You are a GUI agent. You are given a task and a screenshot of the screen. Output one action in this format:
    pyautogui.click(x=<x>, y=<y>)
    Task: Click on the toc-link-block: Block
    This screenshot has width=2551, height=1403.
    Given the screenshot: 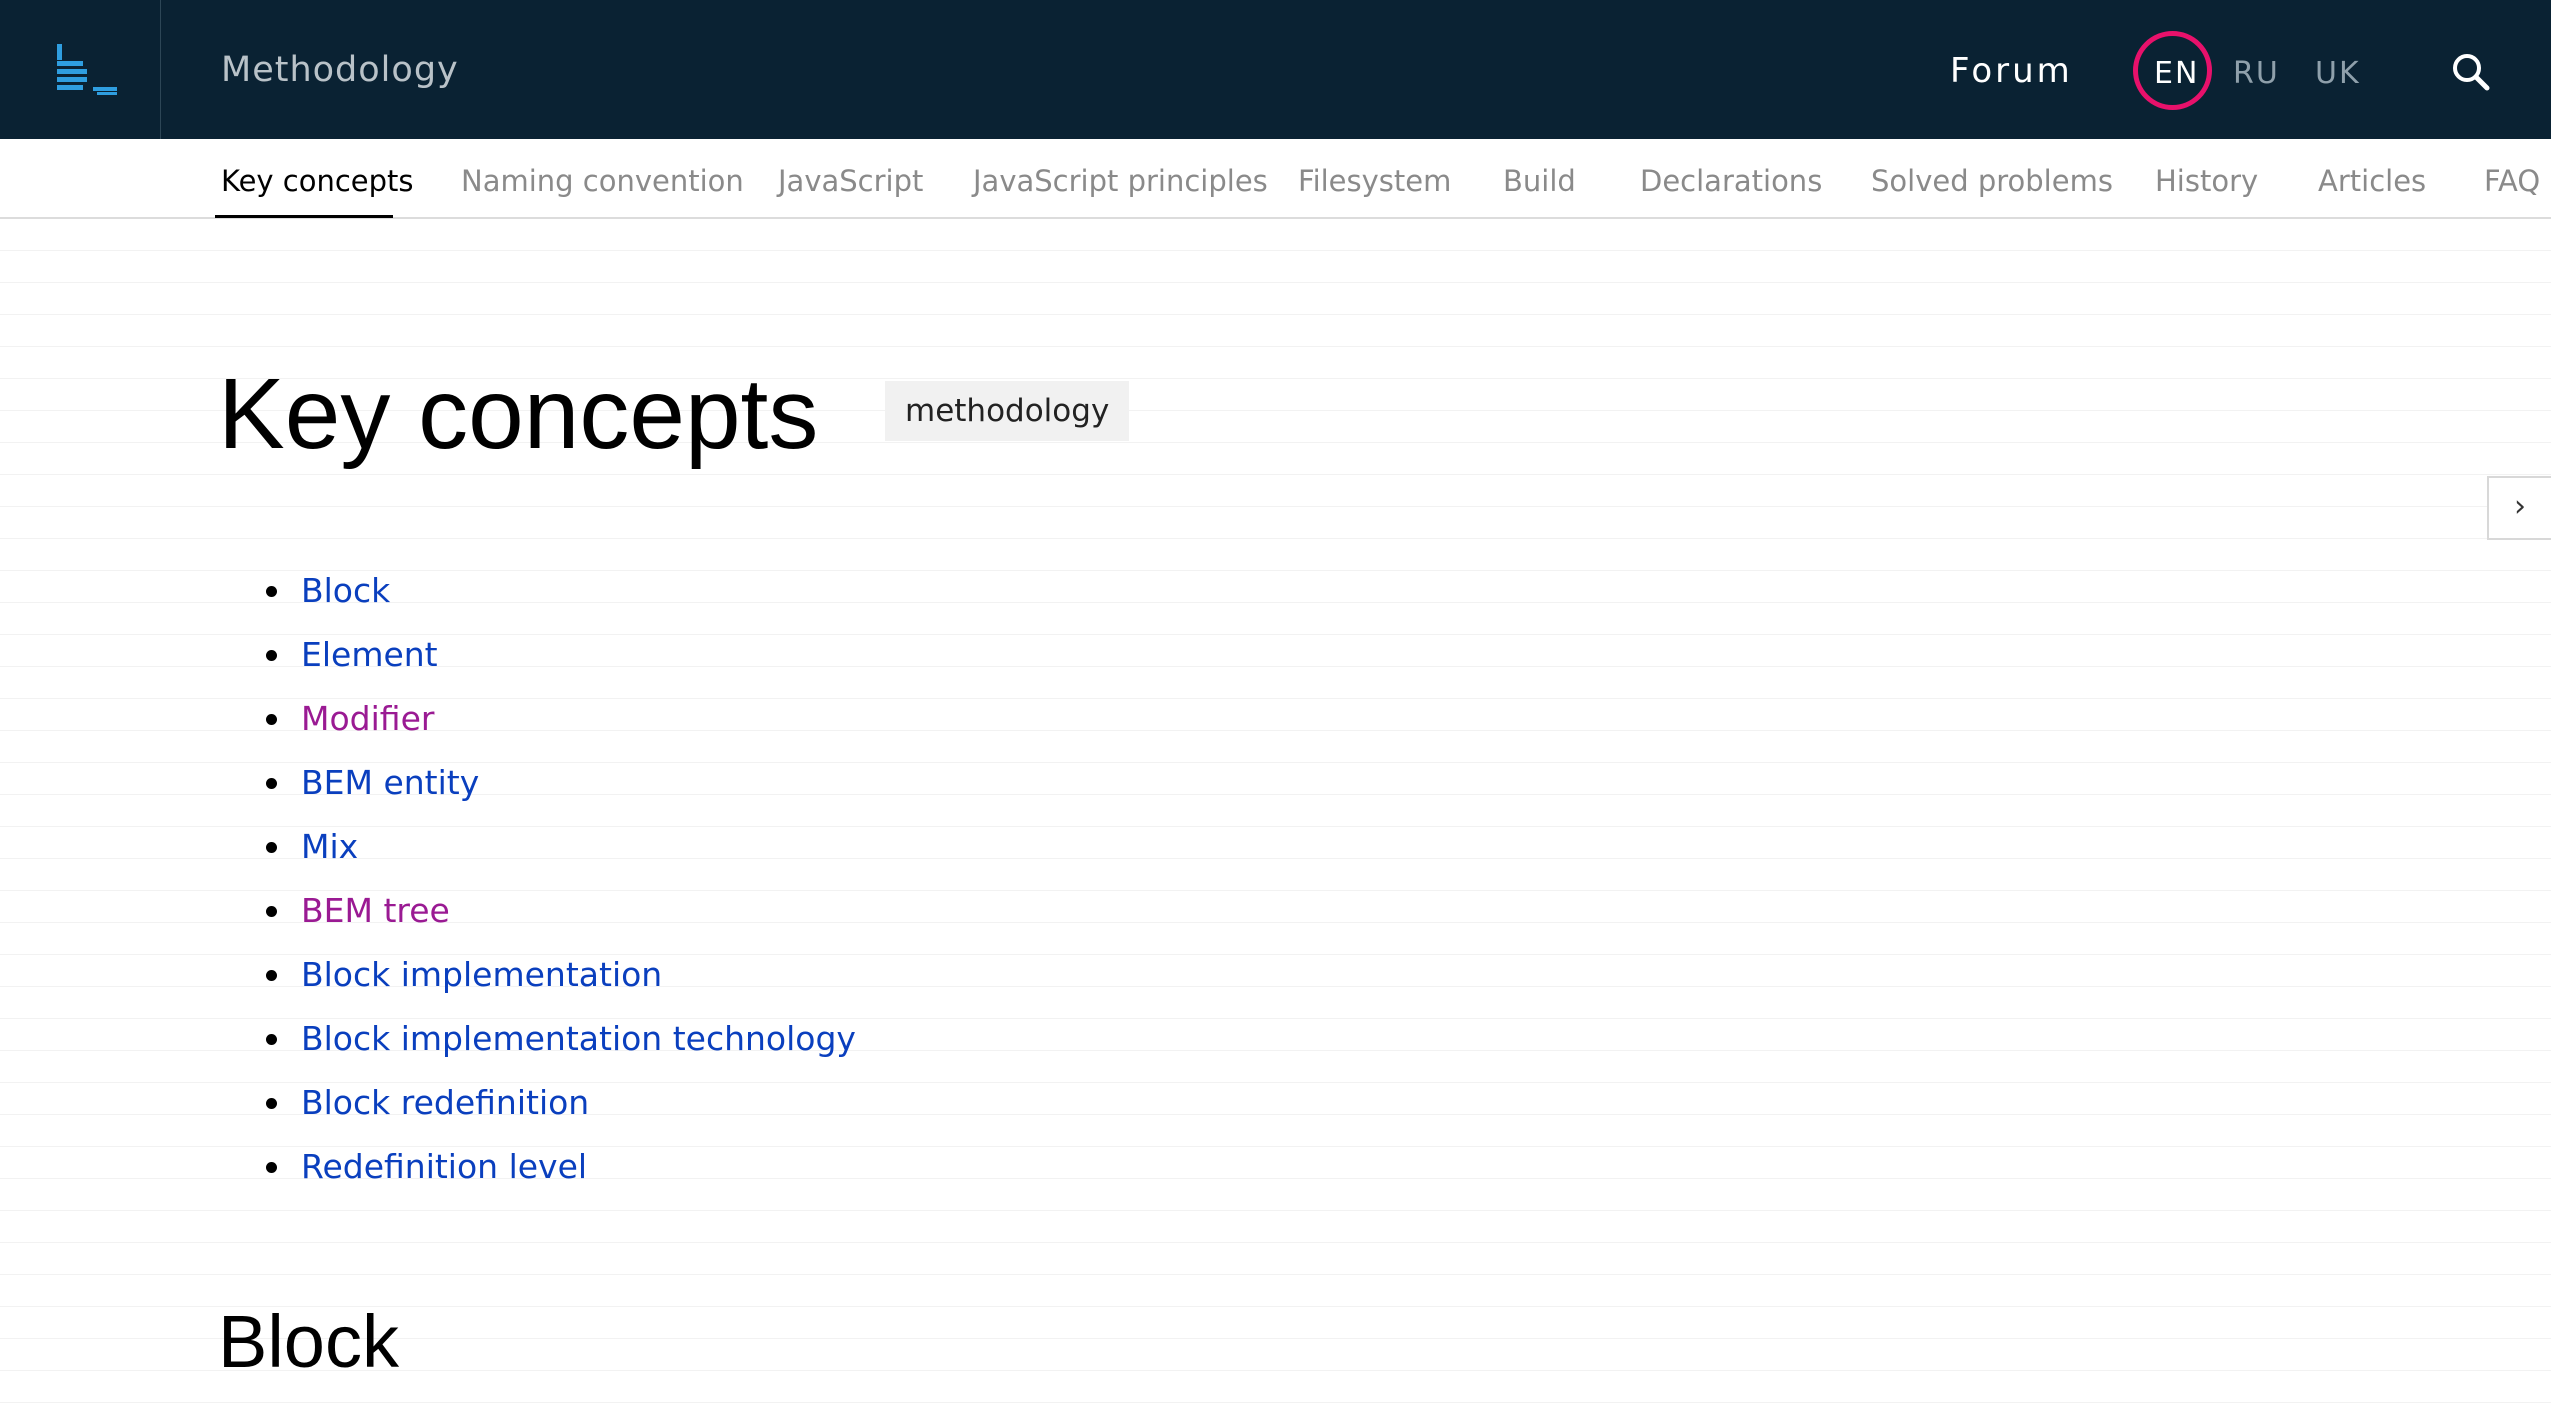 What is the action you would take?
    pyautogui.click(x=345, y=591)
    